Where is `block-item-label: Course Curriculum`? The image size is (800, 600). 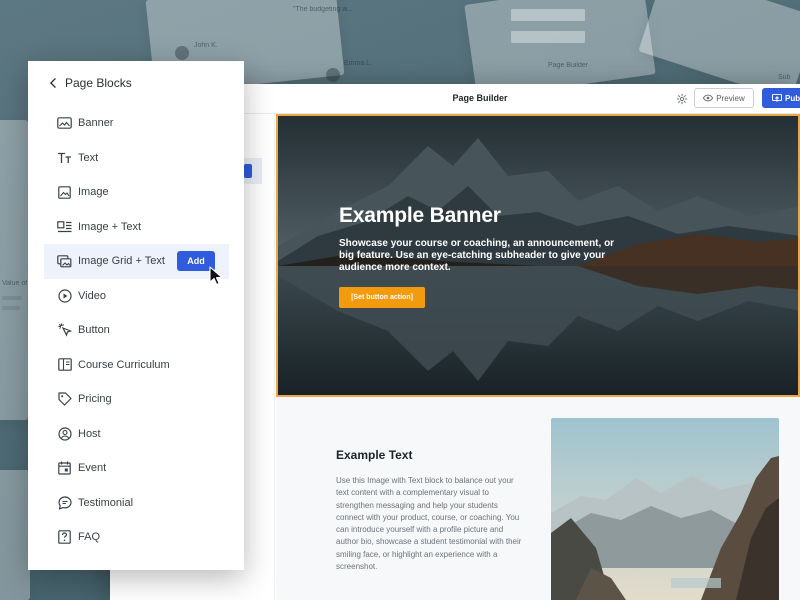 block-item-label: Course Curriculum is located at coordinates (124, 364).